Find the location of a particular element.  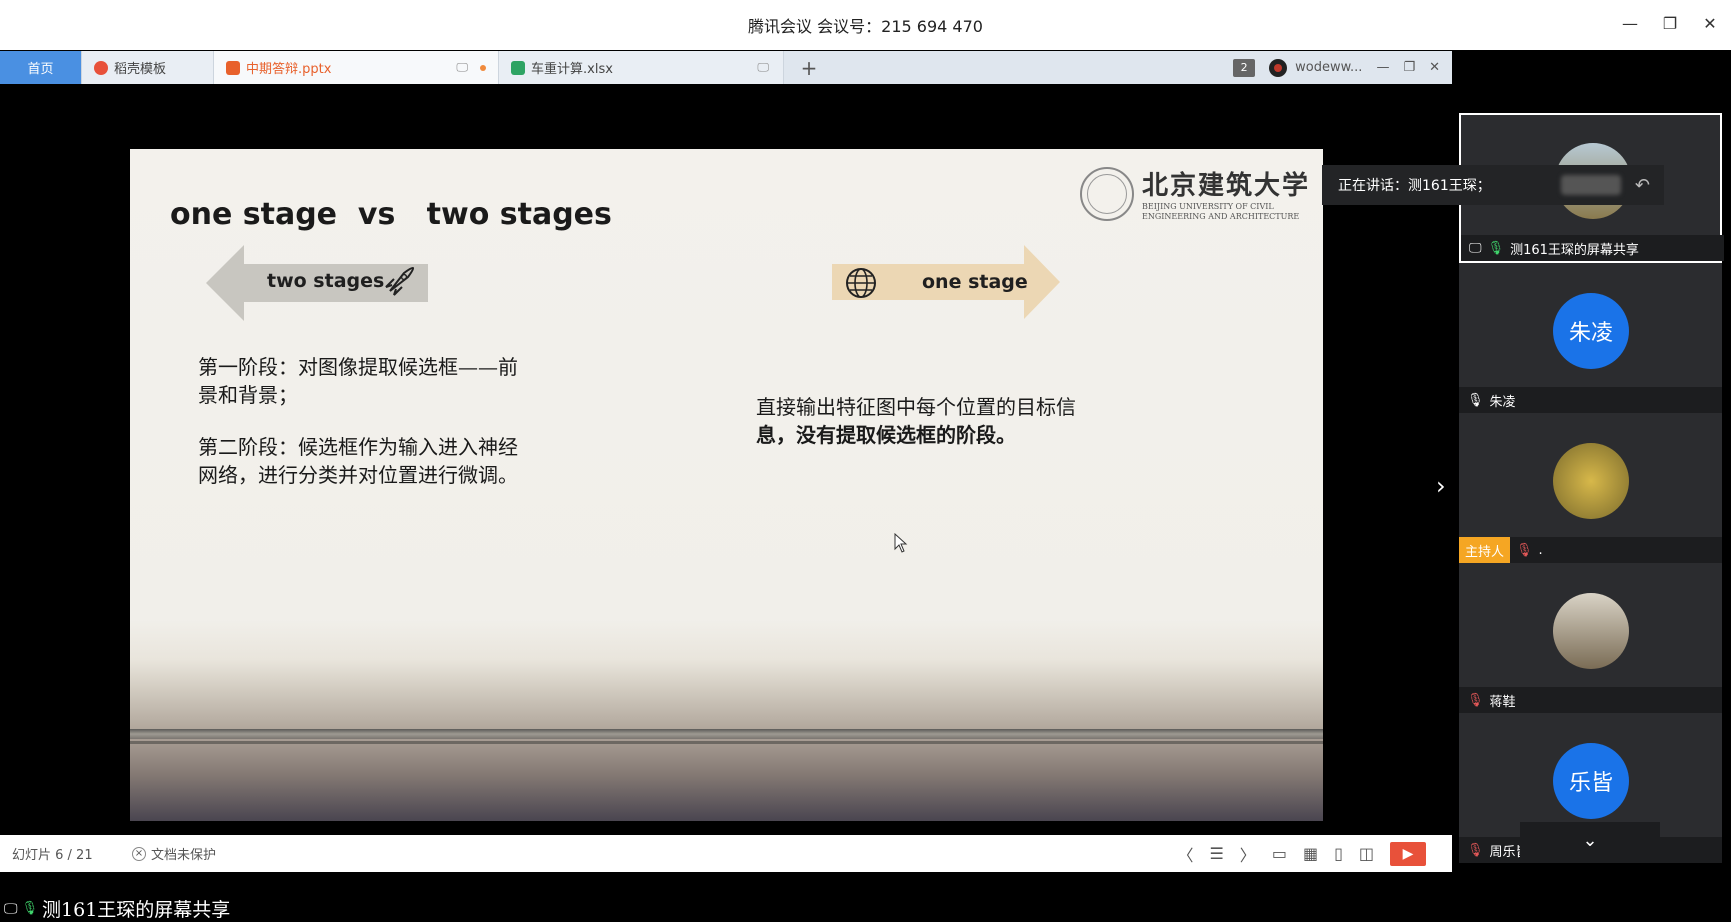

tab-xlsx: 车重计算.xlsx 🖵 is located at coordinates (641, 67).